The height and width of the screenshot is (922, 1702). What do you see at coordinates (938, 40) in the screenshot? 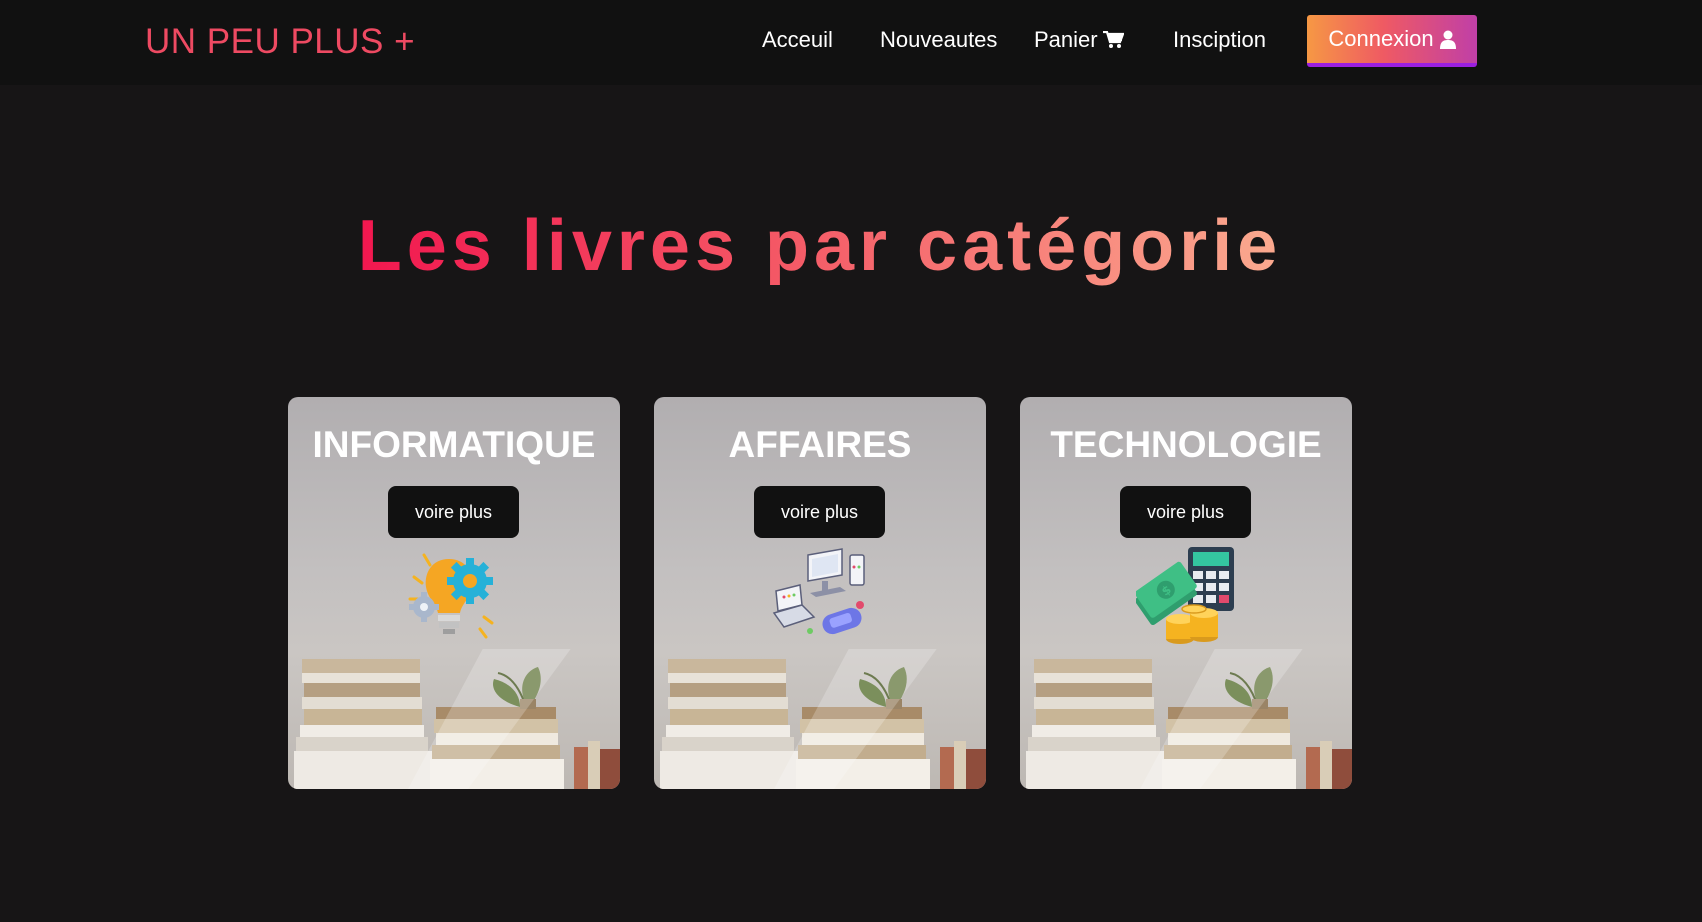
I see `nav-new-link: Nouveautes` at bounding box center [938, 40].